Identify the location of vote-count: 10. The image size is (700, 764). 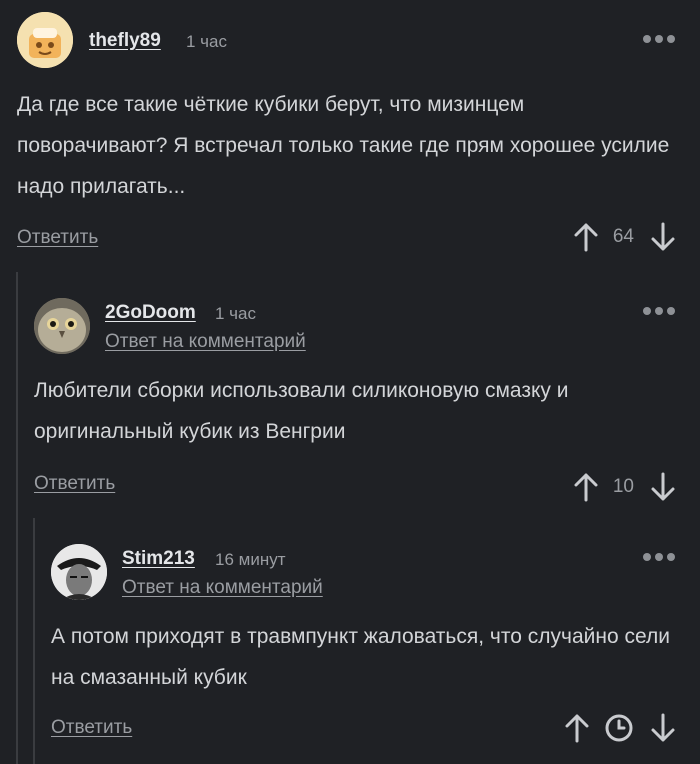
(623, 486).